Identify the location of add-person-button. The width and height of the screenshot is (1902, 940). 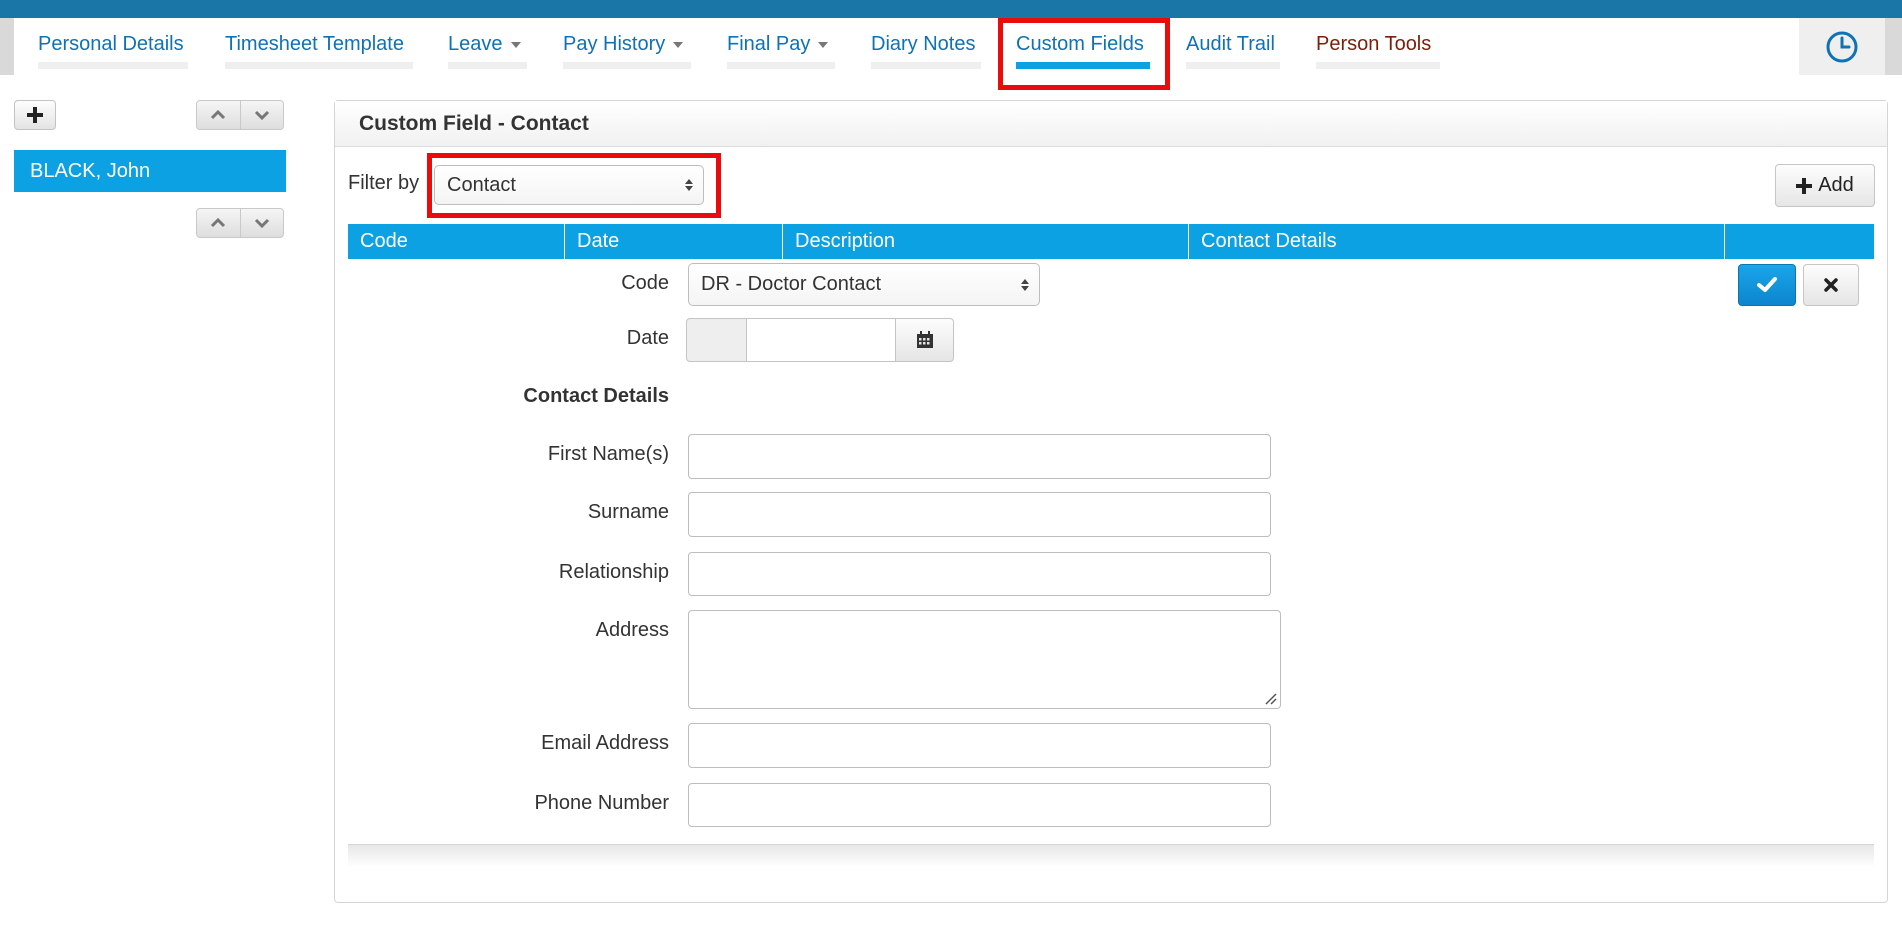
(35, 115).